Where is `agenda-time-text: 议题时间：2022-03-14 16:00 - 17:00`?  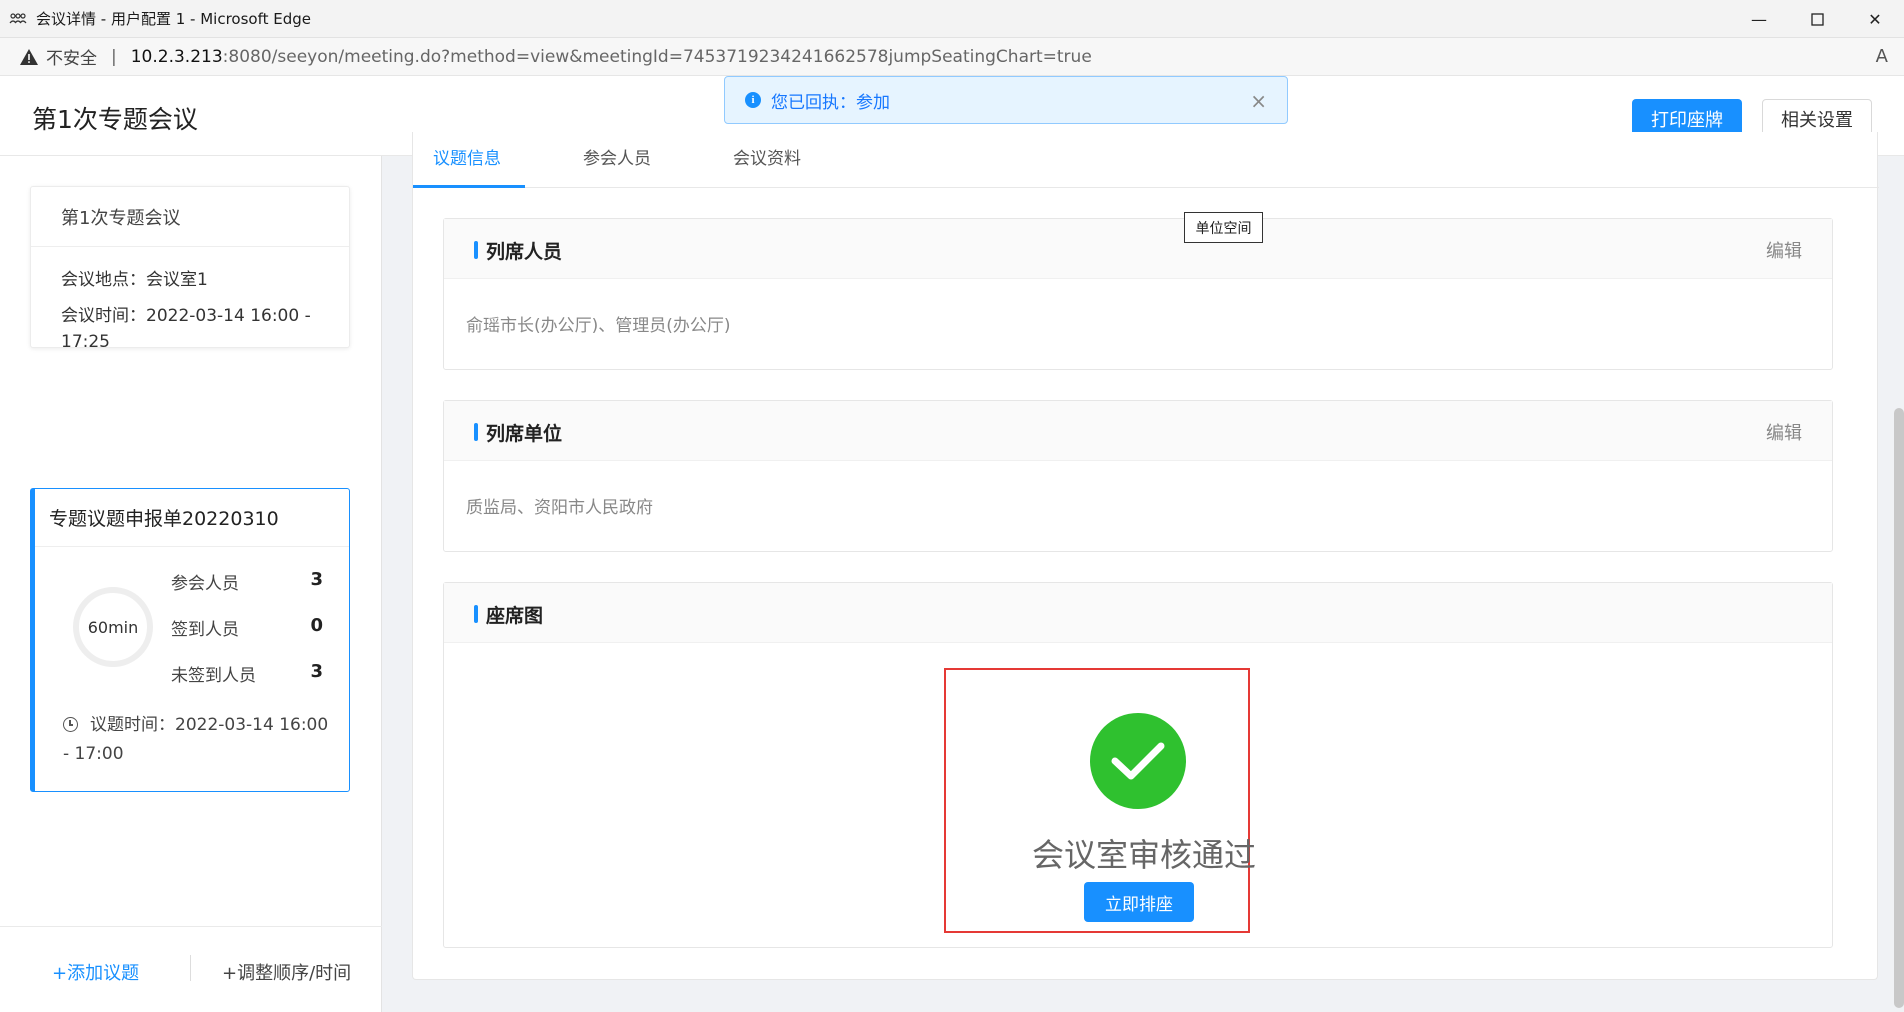
agenda-time-text: 议题时间：2022-03-14 16:00 - 17:00 is located at coordinates (196, 739).